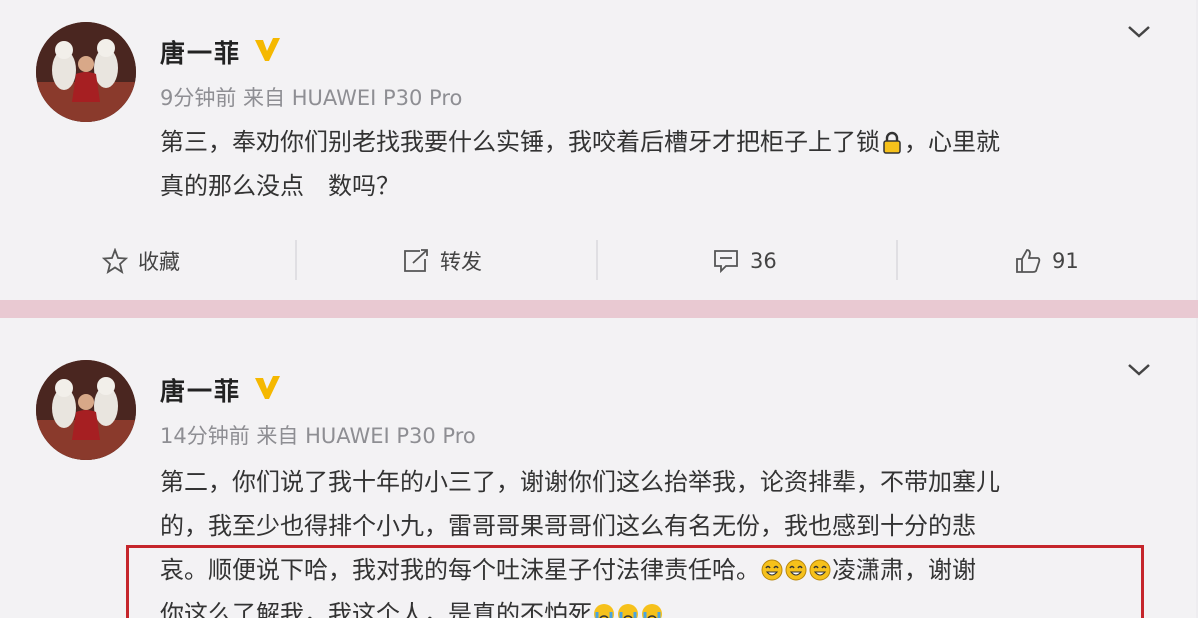 The width and height of the screenshot is (1198, 618). What do you see at coordinates (318, 436) in the screenshot?
I see `post-meta: 14分钟前 来自 HUAWEI P30 Pro` at bounding box center [318, 436].